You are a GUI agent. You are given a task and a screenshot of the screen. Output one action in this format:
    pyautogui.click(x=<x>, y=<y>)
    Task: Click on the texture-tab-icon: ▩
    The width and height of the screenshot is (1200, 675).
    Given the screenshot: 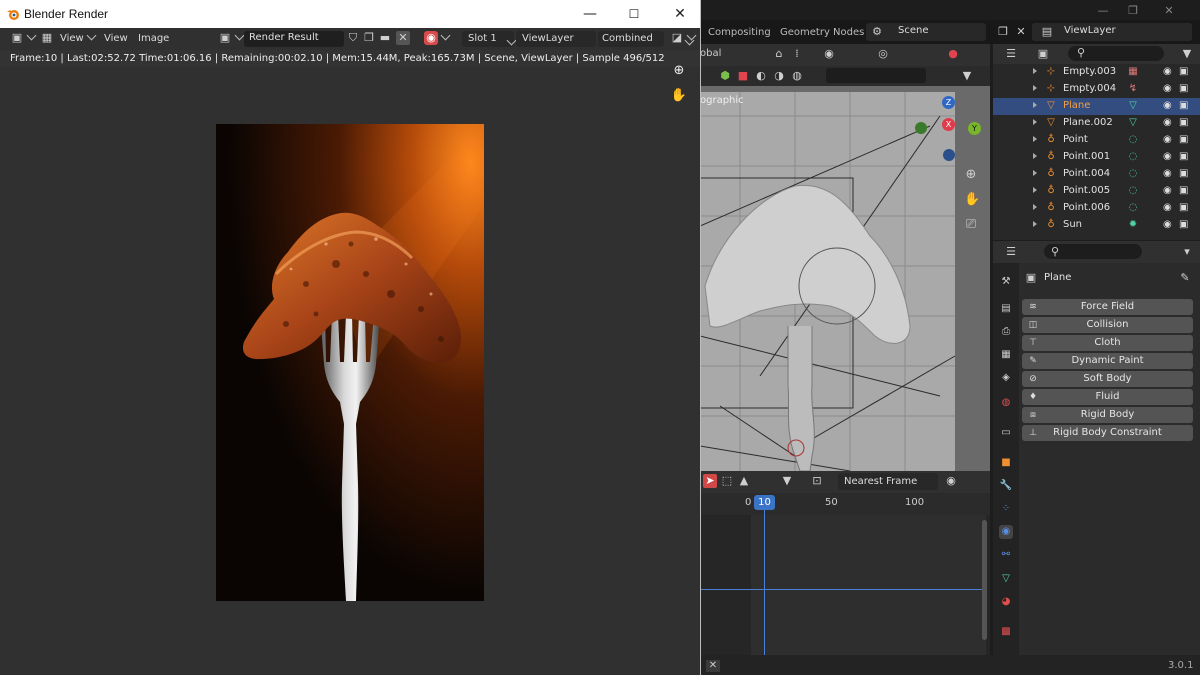 What is the action you would take?
    pyautogui.click(x=1006, y=632)
    